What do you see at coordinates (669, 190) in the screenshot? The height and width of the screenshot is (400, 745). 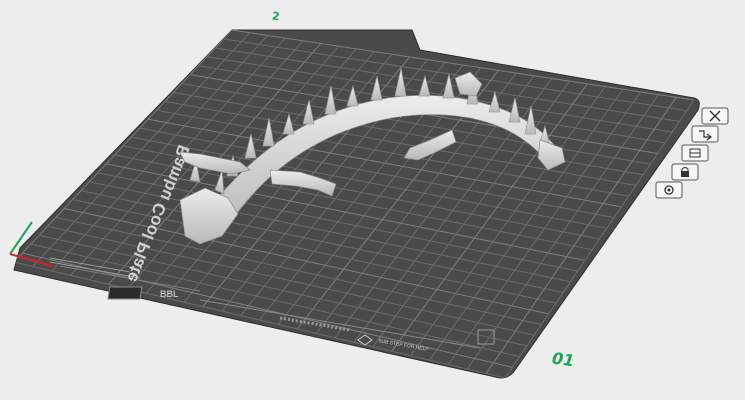 I see `plate-settings-button` at bounding box center [669, 190].